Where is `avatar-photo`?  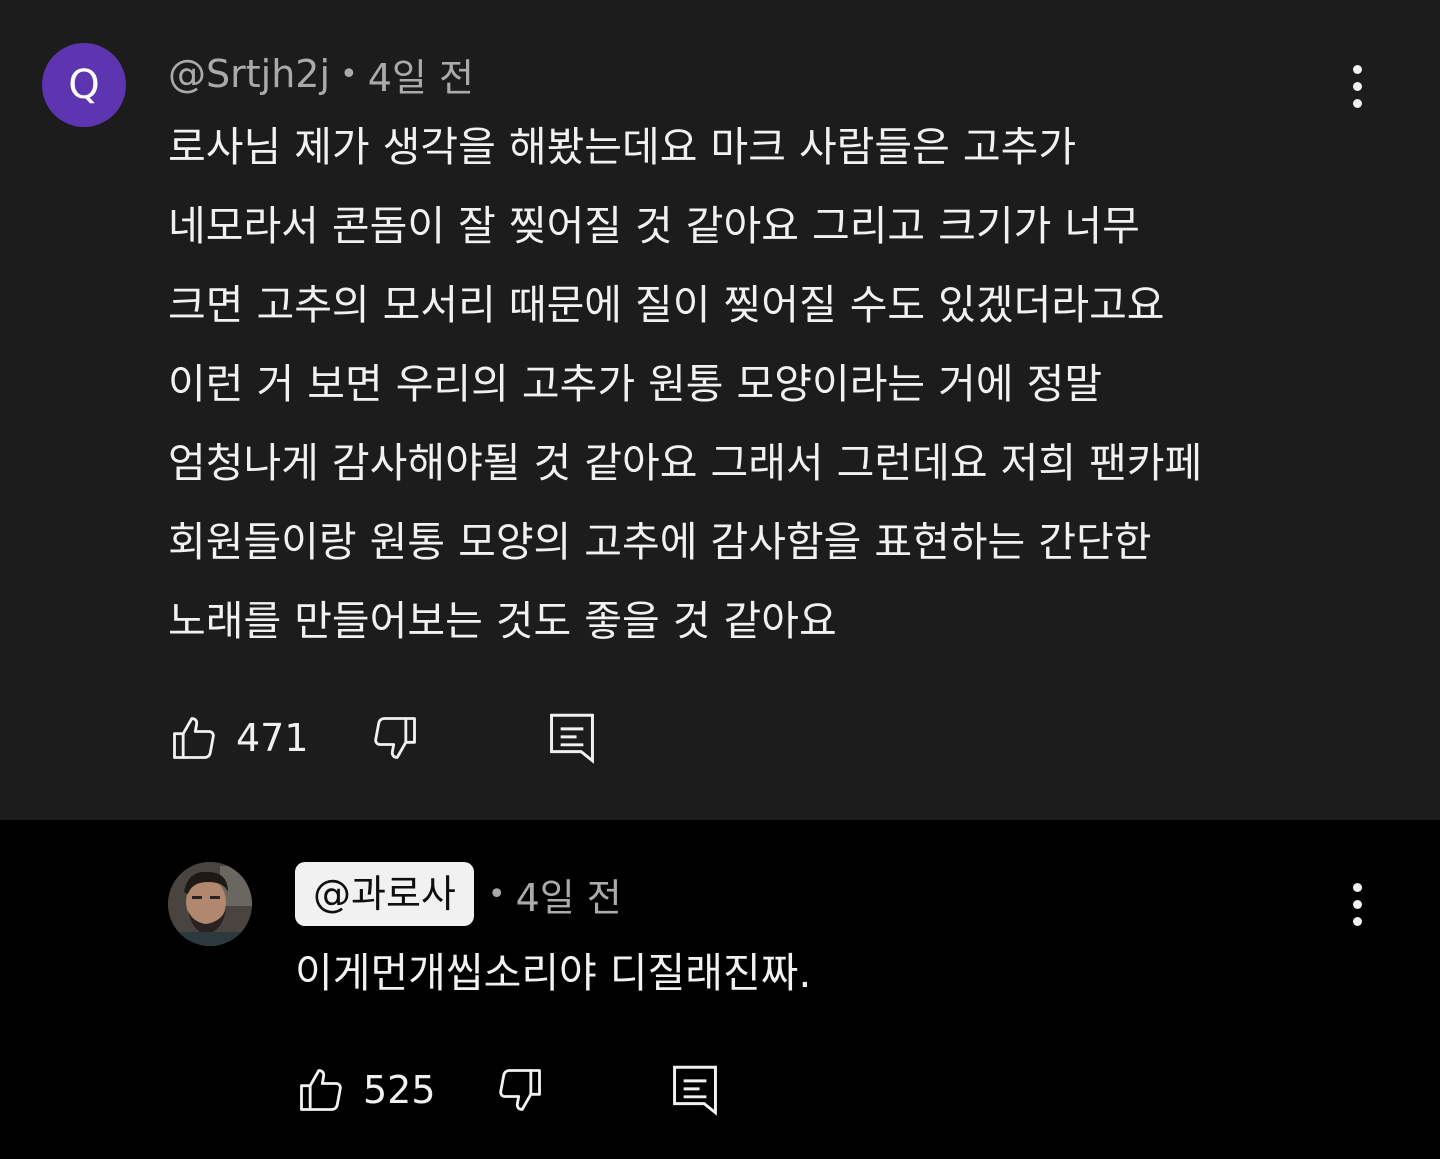
avatar-photo is located at coordinates (210, 904).